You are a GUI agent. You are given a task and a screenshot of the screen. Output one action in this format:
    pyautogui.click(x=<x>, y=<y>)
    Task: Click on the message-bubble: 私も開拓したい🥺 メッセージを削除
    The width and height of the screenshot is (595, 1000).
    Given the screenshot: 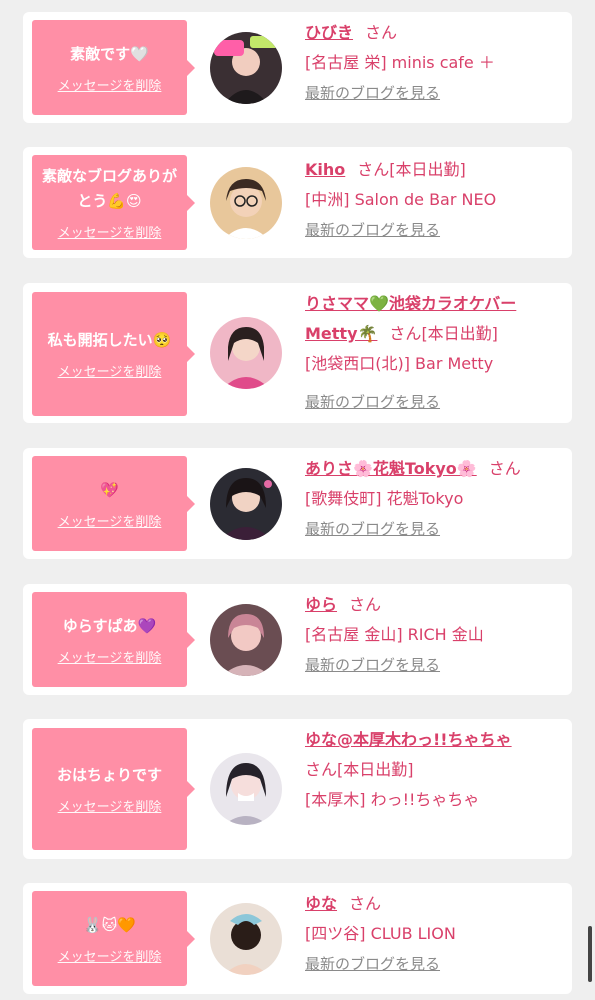 What is the action you would take?
    pyautogui.click(x=113, y=354)
    